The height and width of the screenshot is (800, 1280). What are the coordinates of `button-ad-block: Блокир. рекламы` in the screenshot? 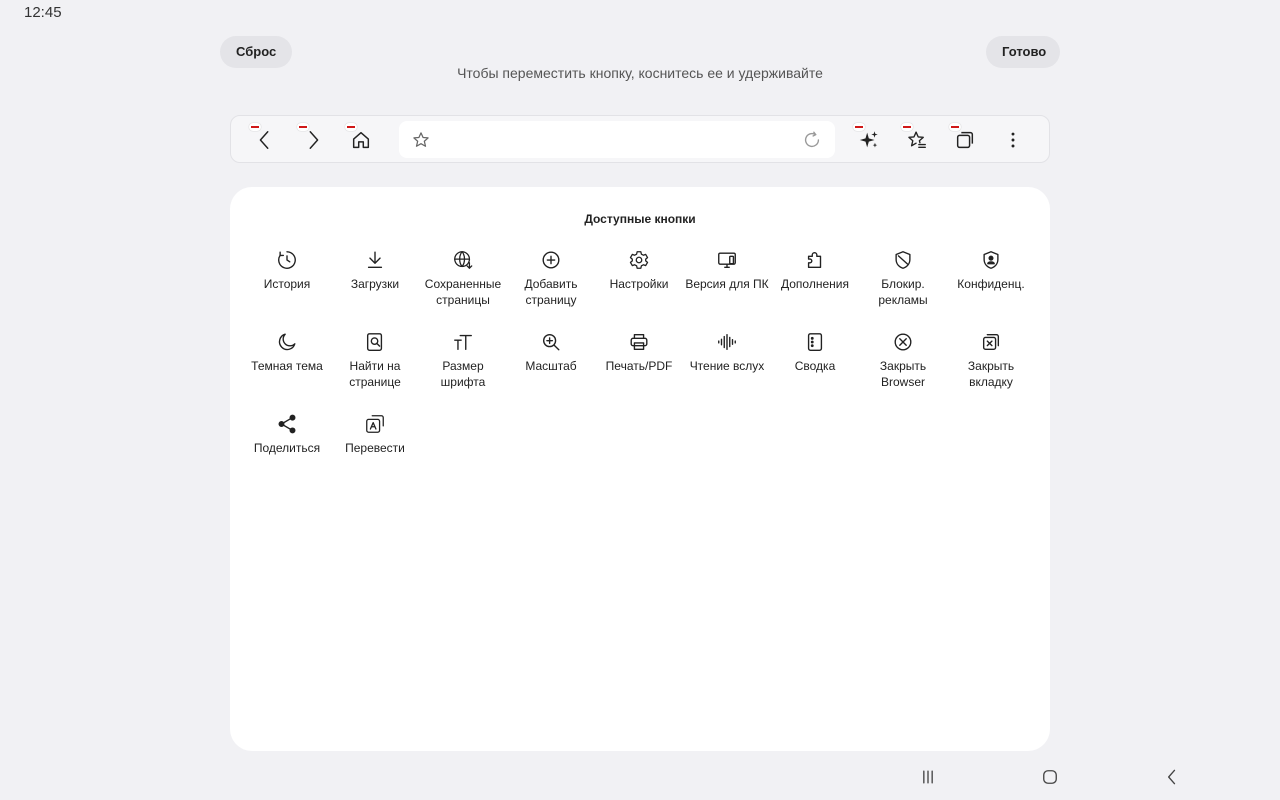 It's located at (903, 290).